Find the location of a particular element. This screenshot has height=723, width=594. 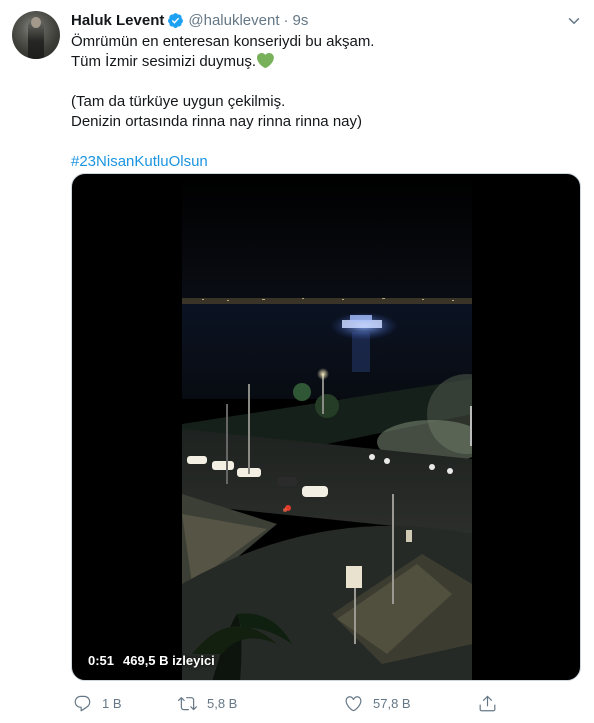

retweet-icon is located at coordinates (187, 703).